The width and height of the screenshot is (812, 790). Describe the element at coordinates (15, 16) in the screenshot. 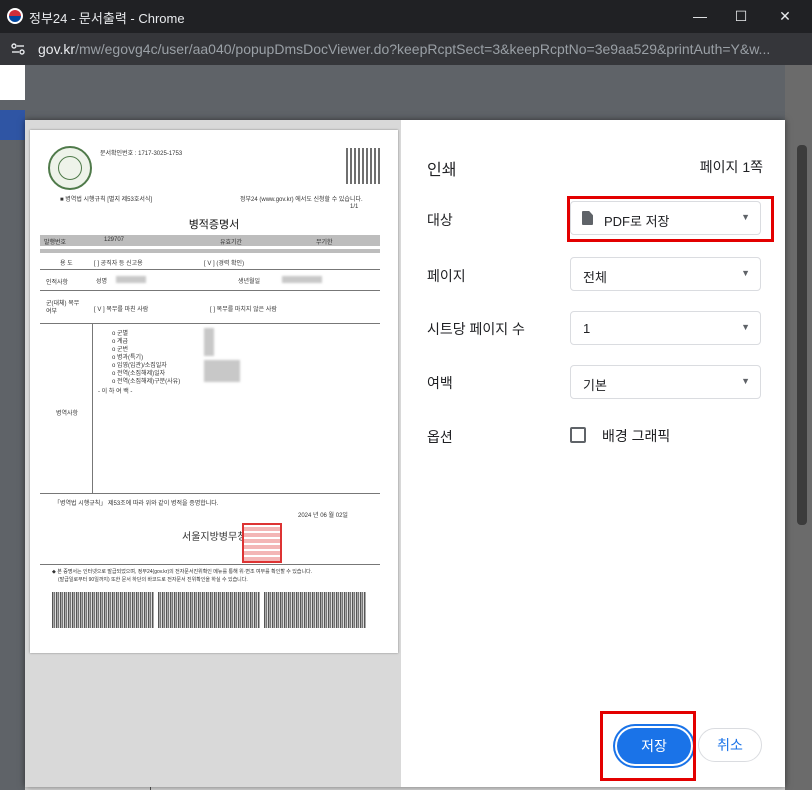

I see `gov24-favicon-icon` at that location.